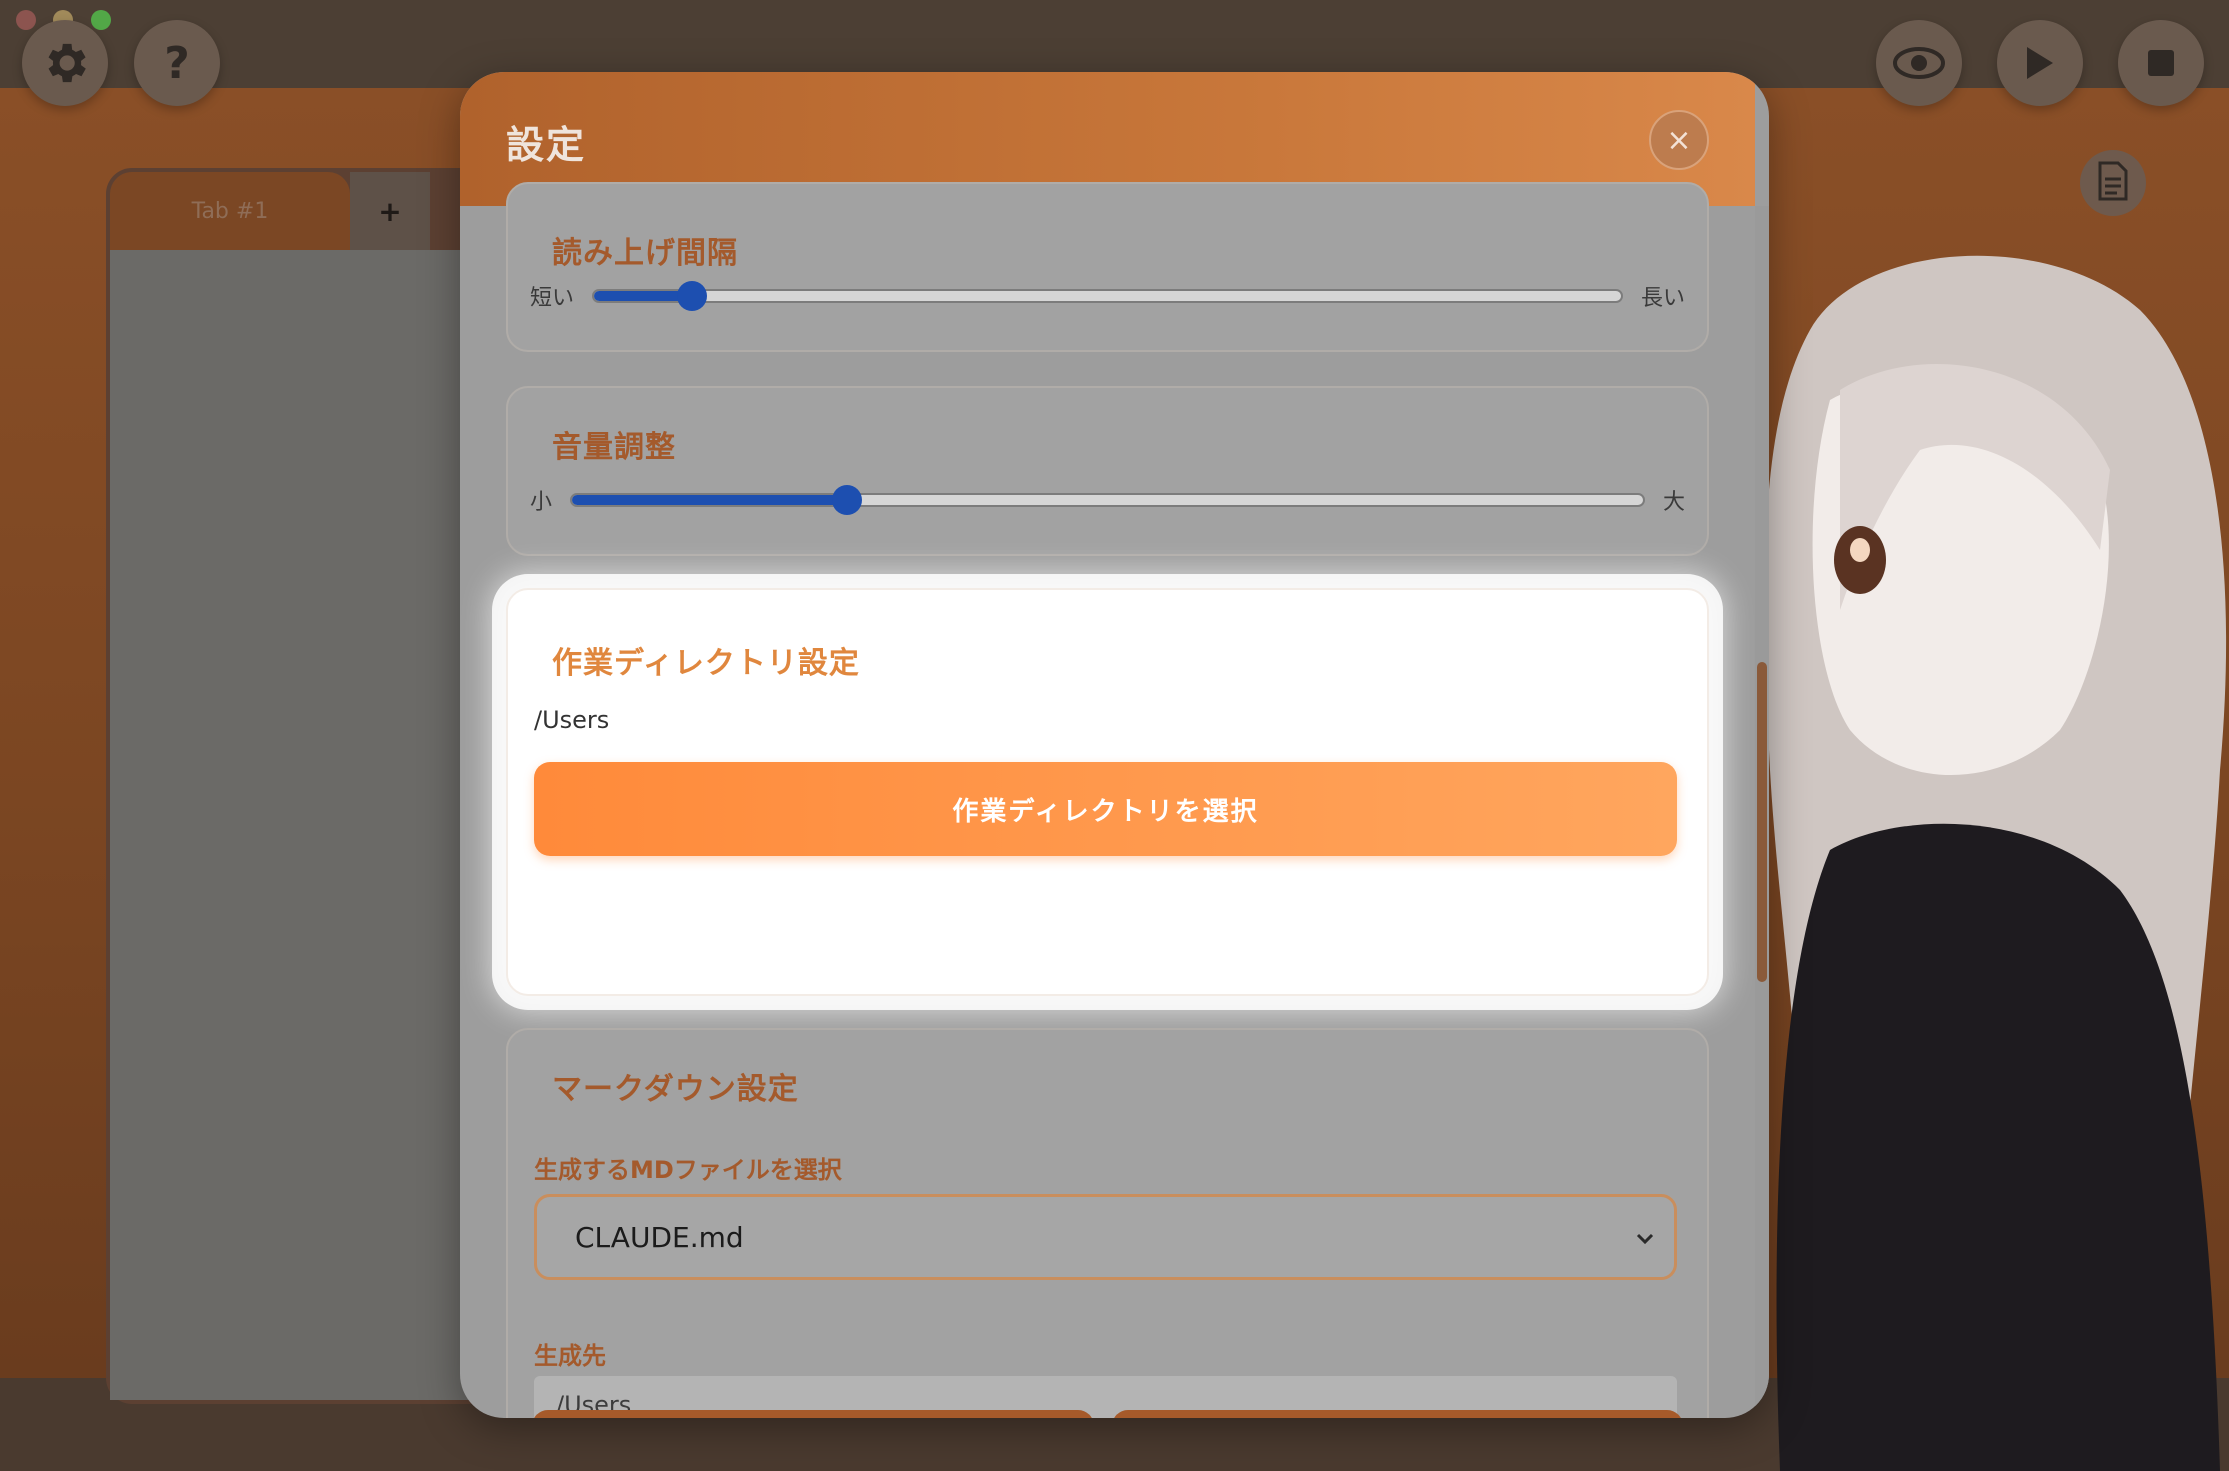  I want to click on reading-interval-title: 読み上げ間隔, so click(645, 253).